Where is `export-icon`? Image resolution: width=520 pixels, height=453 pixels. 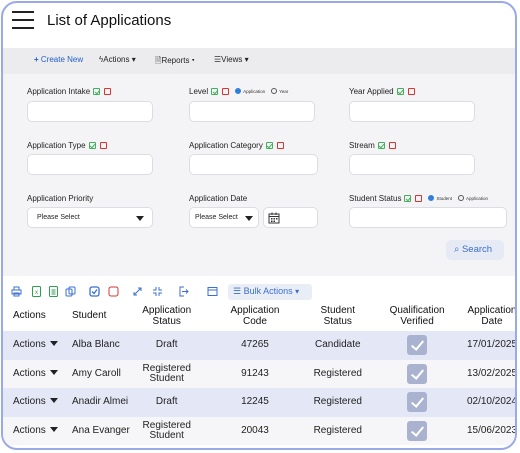
export-icon is located at coordinates (183, 291).